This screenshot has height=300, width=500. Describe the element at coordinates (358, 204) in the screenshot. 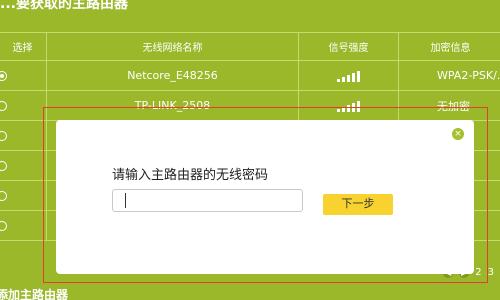

I see `next-step-button: 下一步` at that location.